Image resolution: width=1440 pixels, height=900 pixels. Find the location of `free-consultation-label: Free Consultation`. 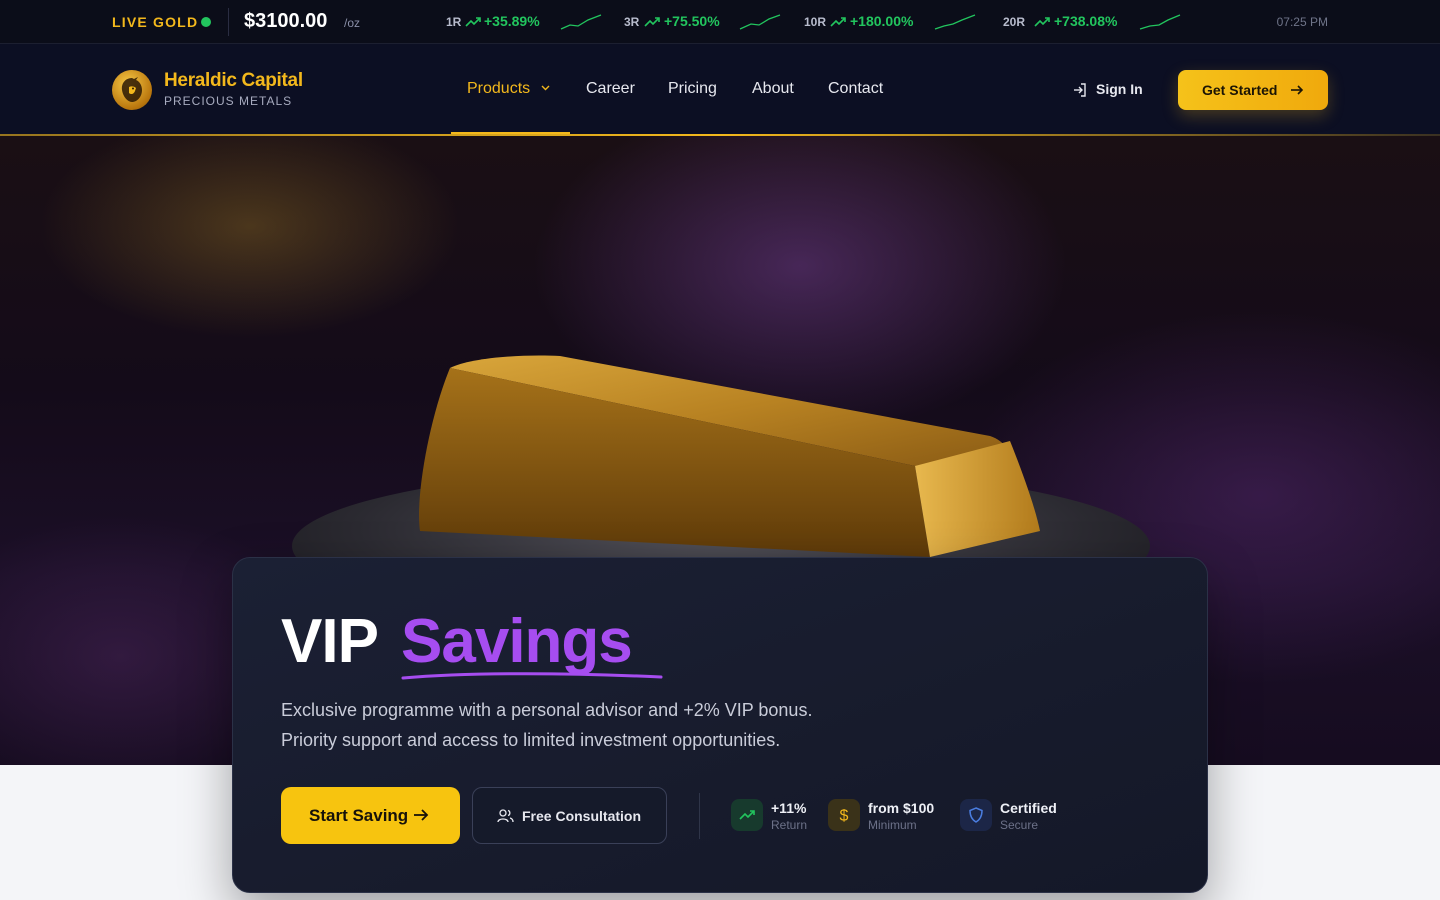

free-consultation-label: Free Consultation is located at coordinates (582, 816).